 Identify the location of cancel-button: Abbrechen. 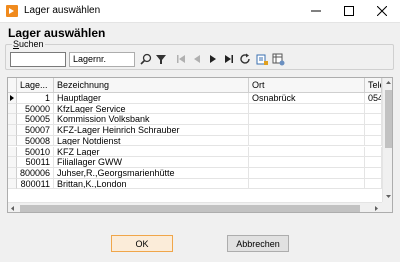
(258, 243).